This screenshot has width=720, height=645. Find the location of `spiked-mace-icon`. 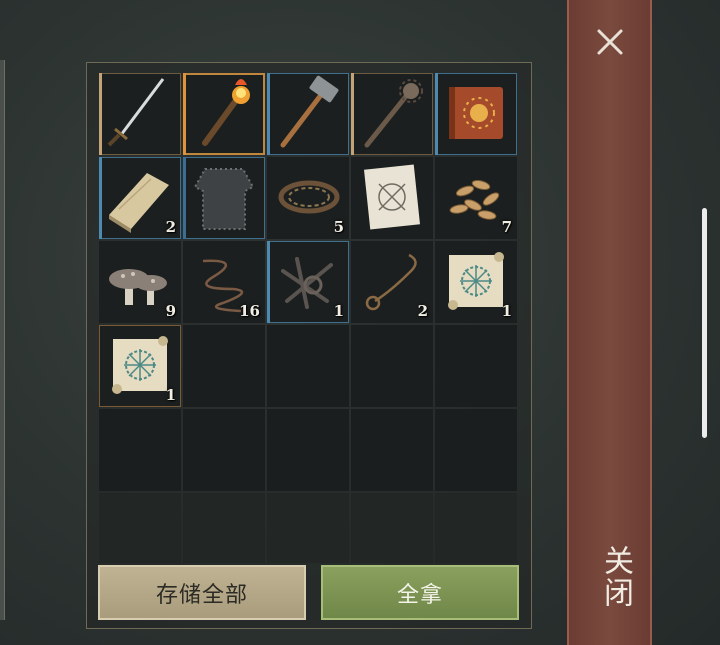

spiked-mace-icon is located at coordinates (393, 113).